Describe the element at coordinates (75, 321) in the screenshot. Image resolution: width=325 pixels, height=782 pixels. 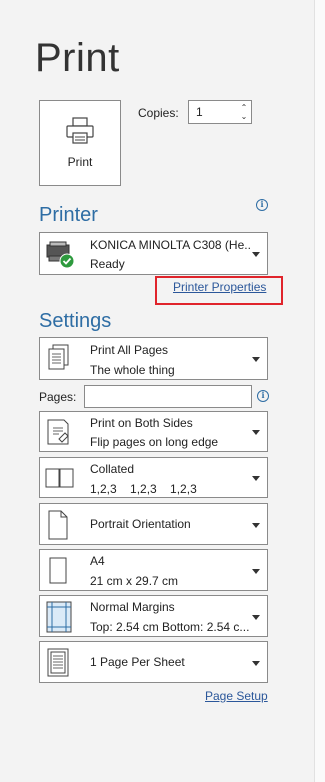
I see `settings-heading: Settings` at that location.